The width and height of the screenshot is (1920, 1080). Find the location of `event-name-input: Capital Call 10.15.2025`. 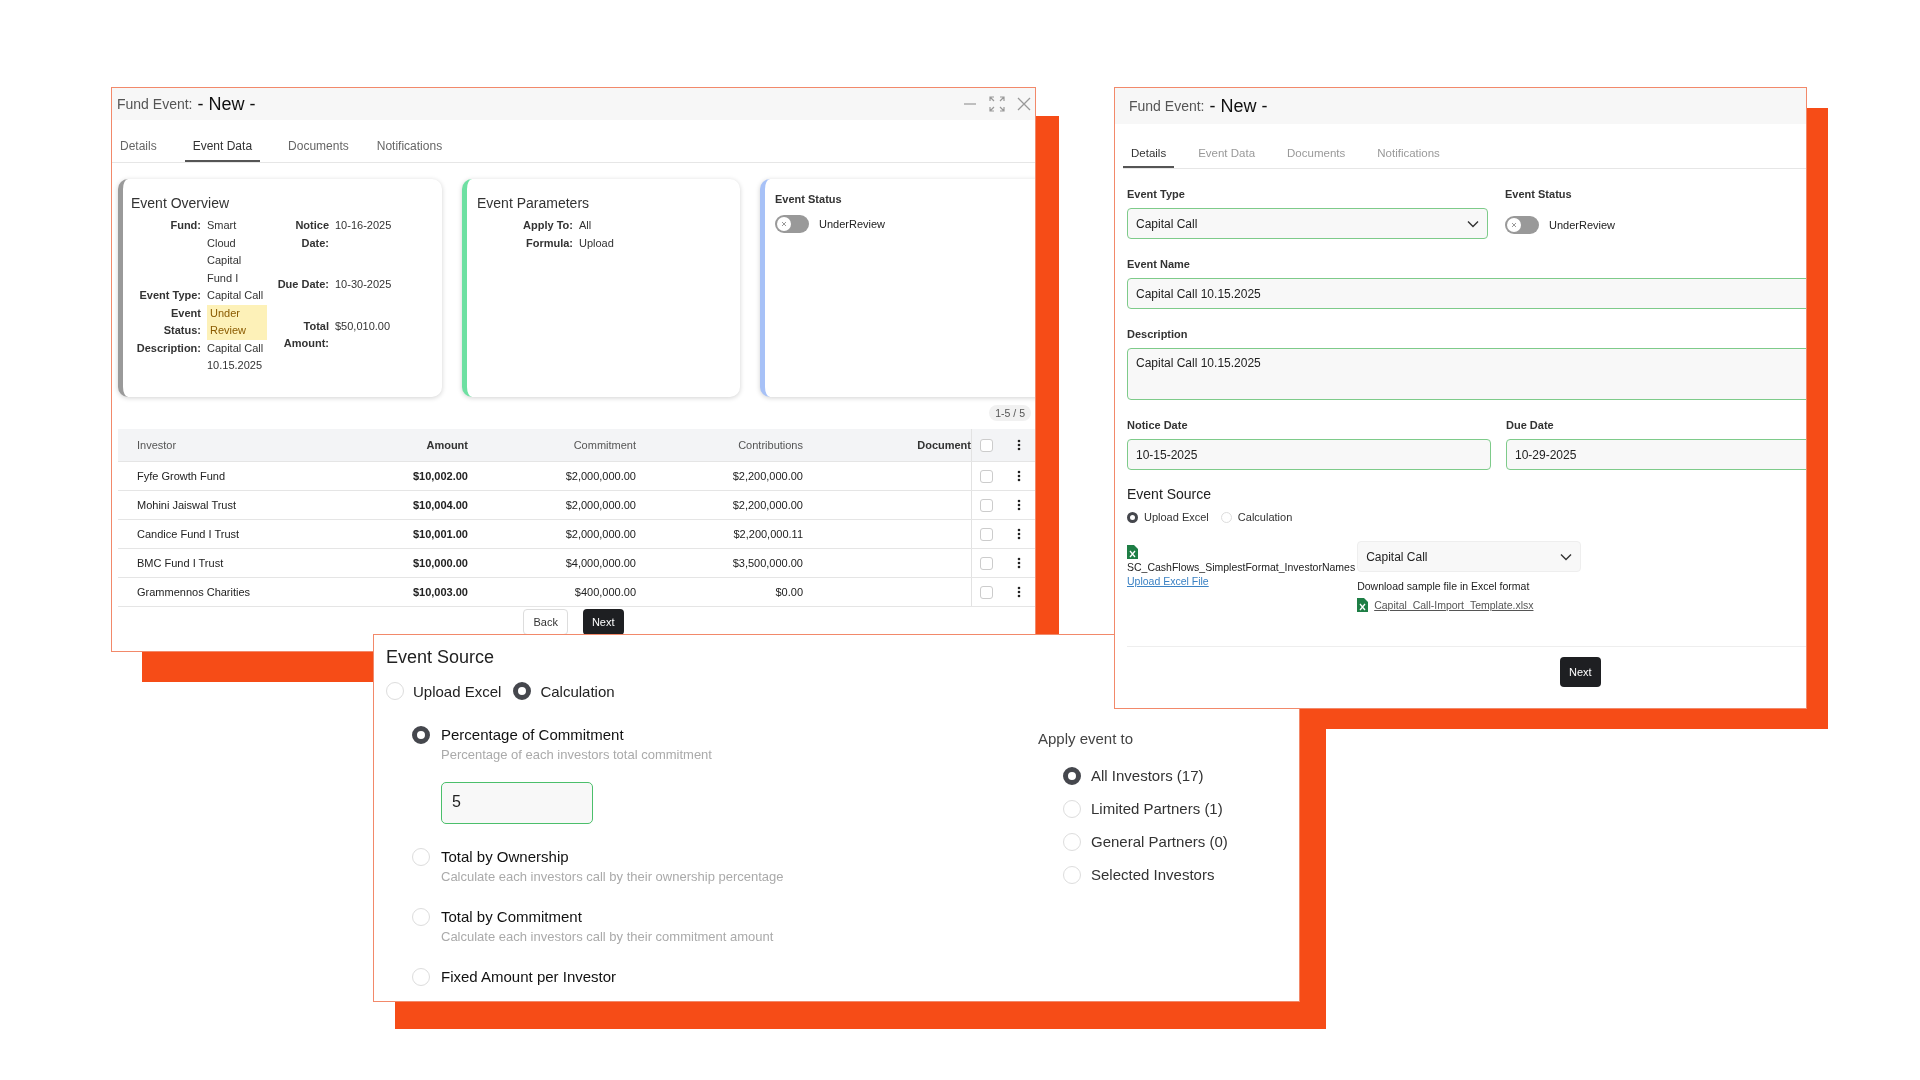

event-name-input: Capital Call 10.15.2025 is located at coordinates (1466, 293).